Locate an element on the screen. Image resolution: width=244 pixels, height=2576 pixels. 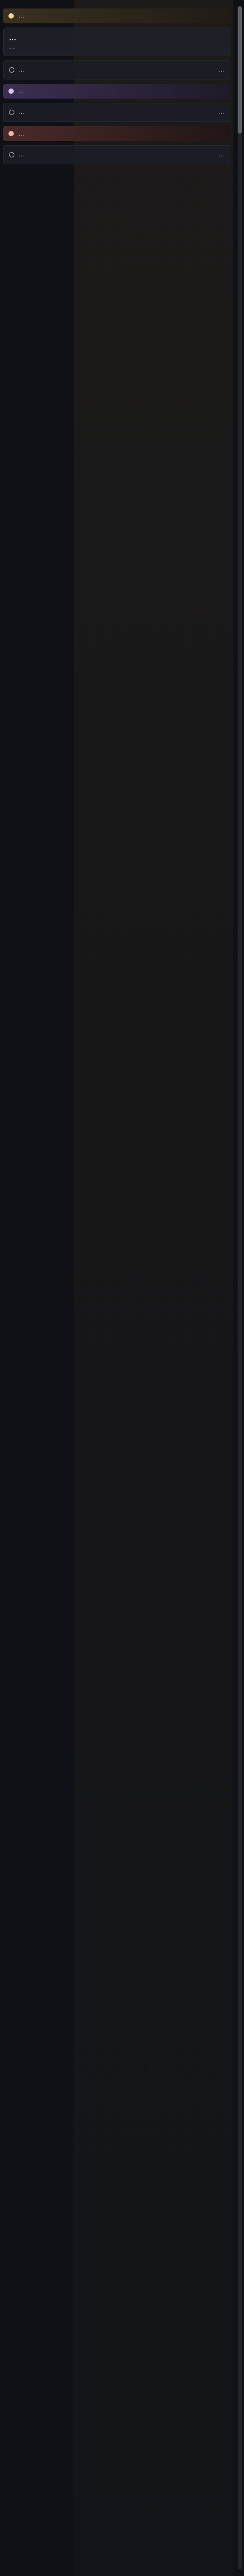
scrollbar is located at coordinates (240, 1288).